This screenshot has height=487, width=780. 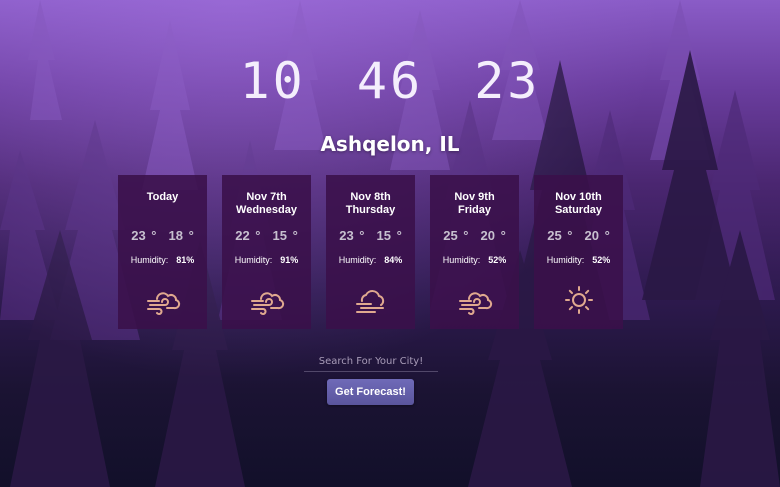 I want to click on city-name: Ashqelon, IL, so click(x=390, y=144).